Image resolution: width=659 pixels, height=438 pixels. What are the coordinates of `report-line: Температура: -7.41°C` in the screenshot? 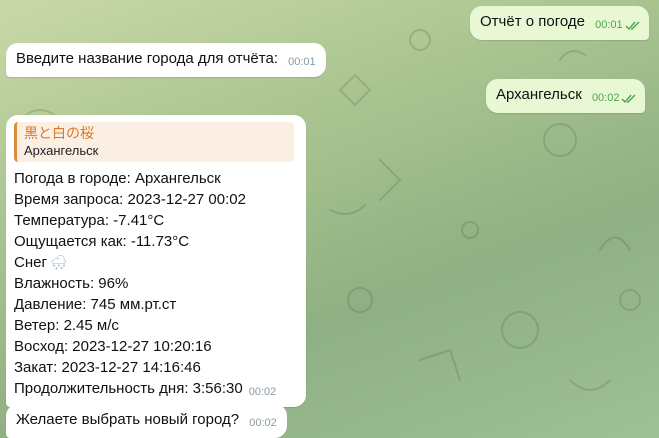 It's located at (89, 220).